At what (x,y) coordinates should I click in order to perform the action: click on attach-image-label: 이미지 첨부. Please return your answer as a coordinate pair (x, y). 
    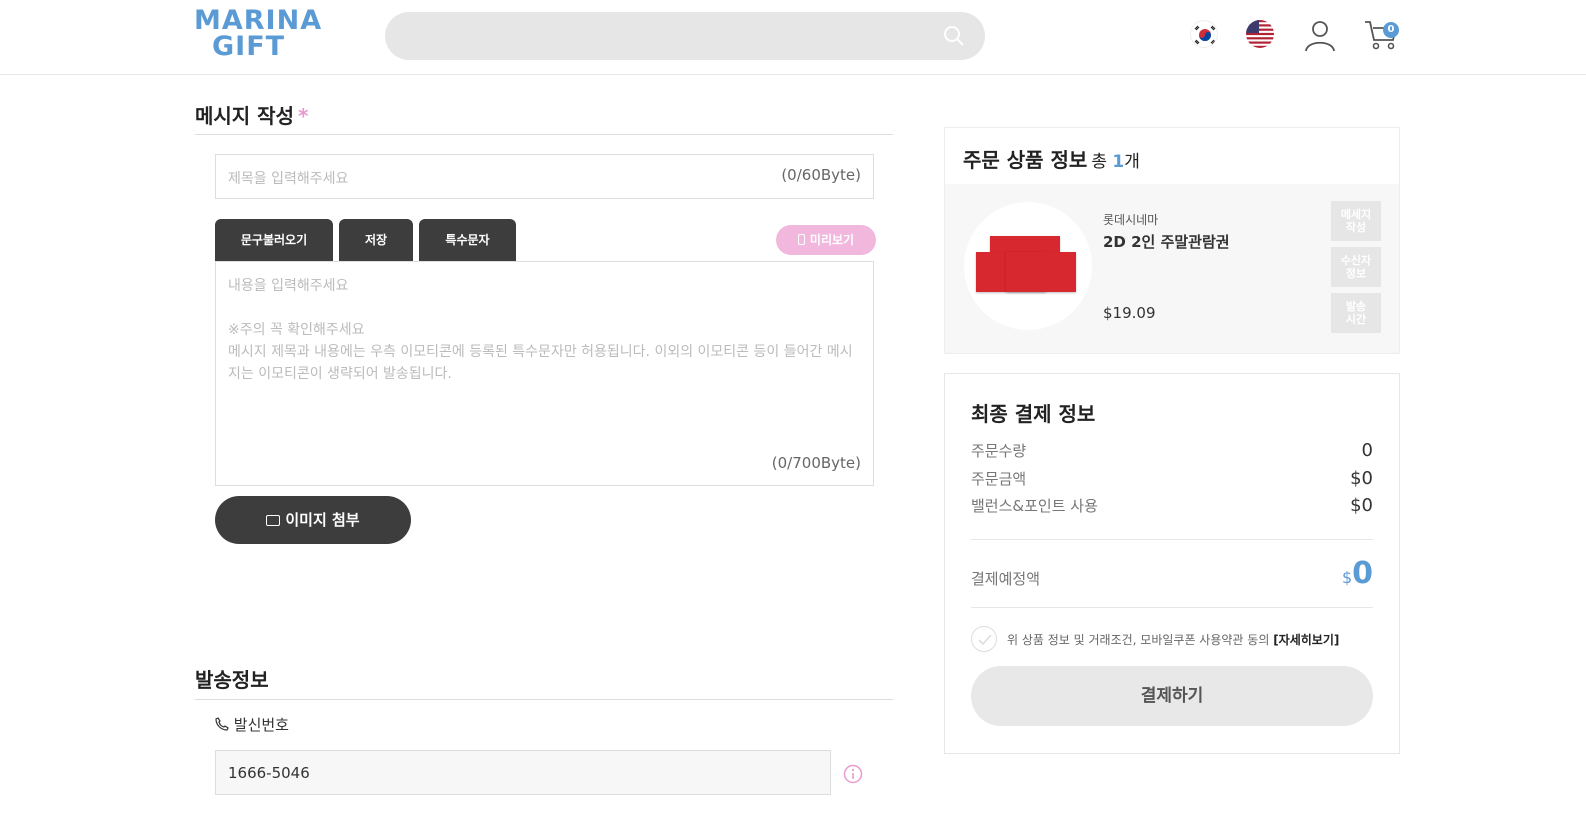
    Looking at the image, I should click on (322, 520).